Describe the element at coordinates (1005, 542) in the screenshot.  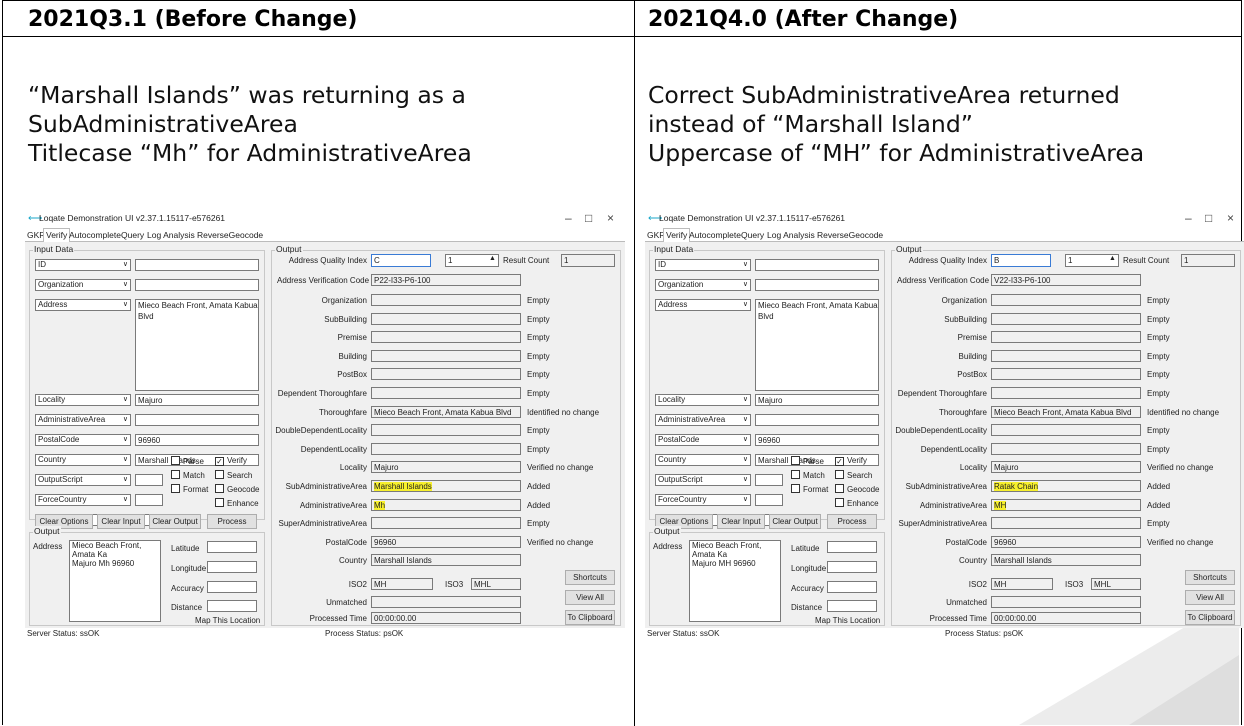
I see `output-value: 96960` at that location.